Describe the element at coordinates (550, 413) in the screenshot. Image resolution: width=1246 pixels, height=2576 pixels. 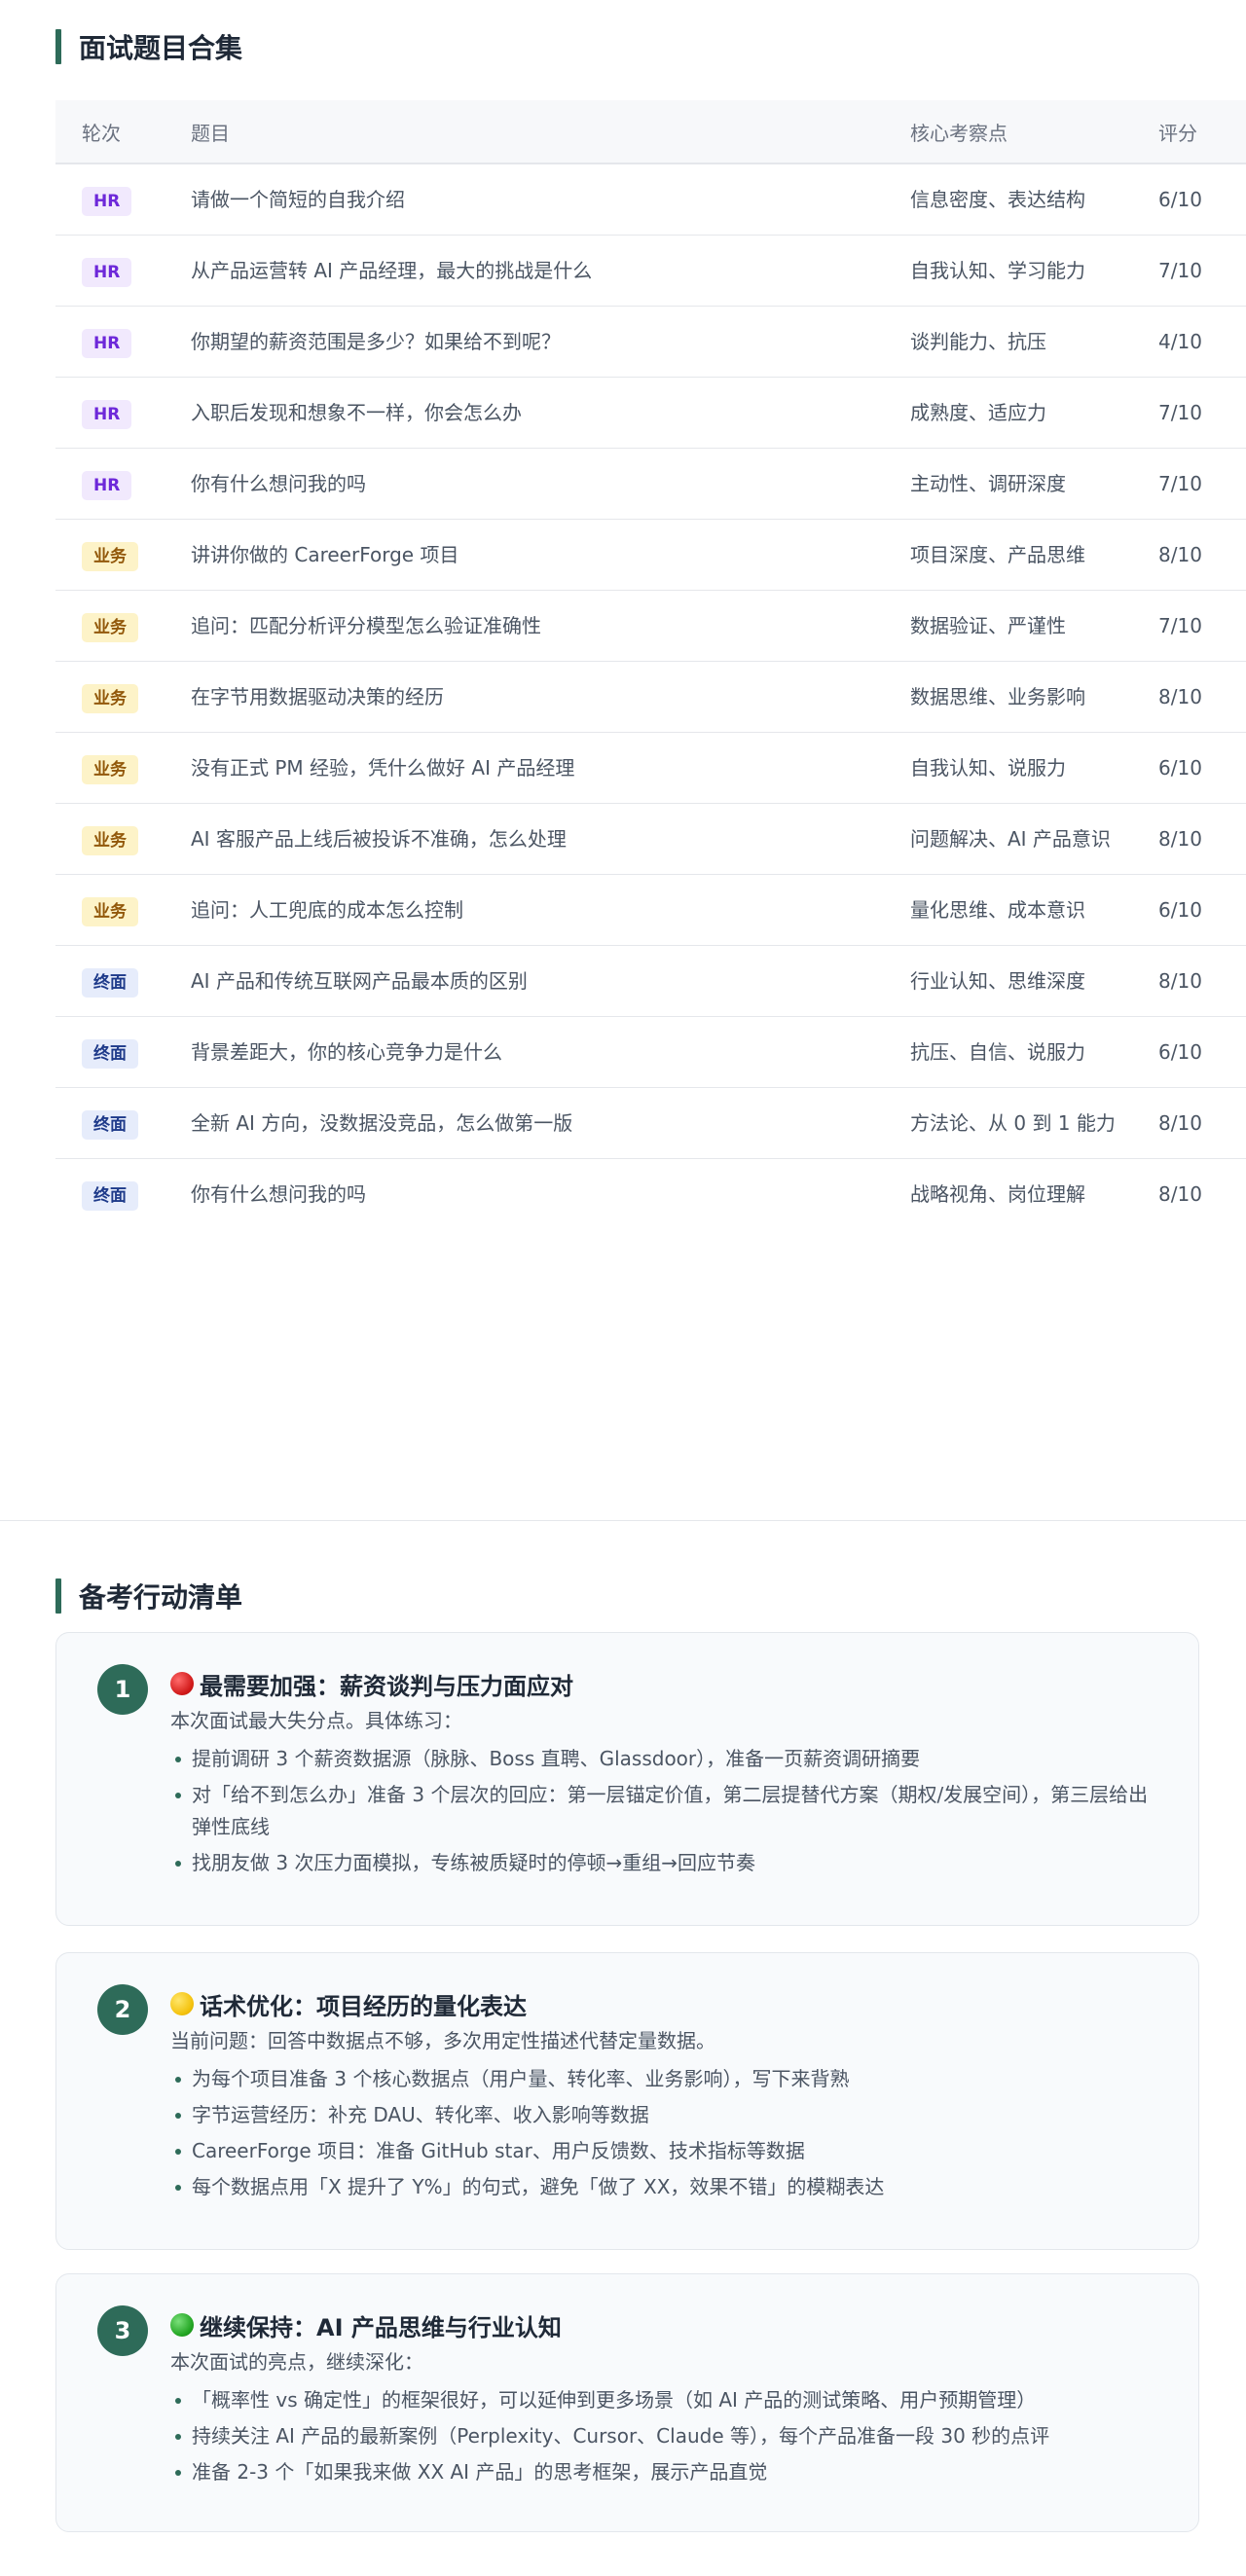
I see `question-cell: 入职后发现和想象不一样，你会怎么办` at that location.